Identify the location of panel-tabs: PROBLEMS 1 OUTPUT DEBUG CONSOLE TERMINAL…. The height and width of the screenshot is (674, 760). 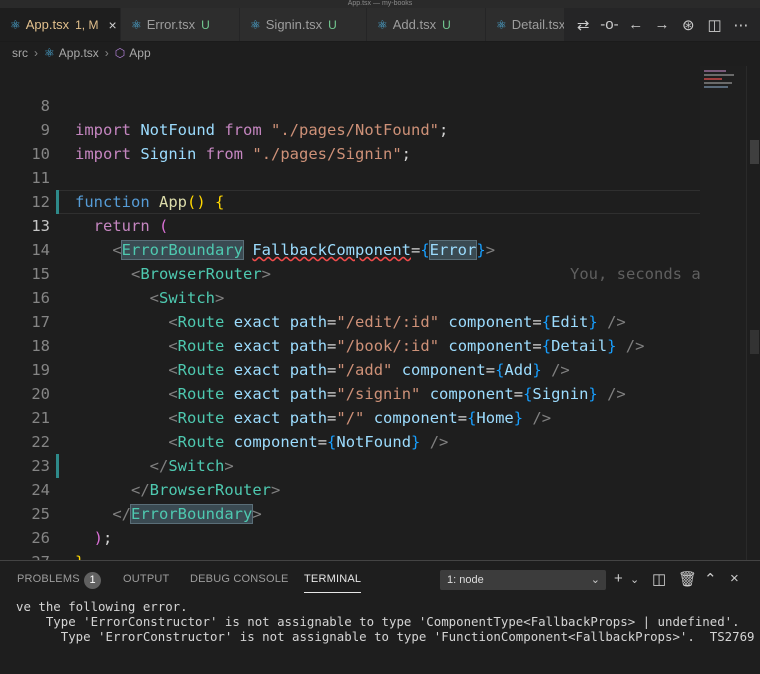
(380, 579).